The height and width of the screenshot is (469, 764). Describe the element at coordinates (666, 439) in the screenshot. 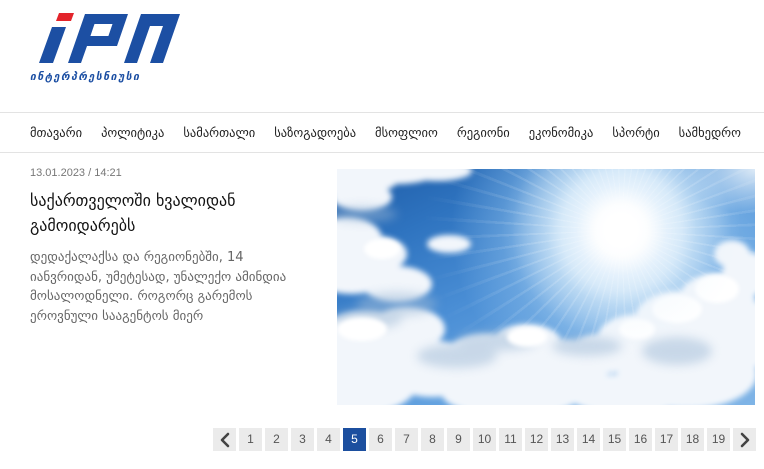

I see `page-link-17: 17` at that location.